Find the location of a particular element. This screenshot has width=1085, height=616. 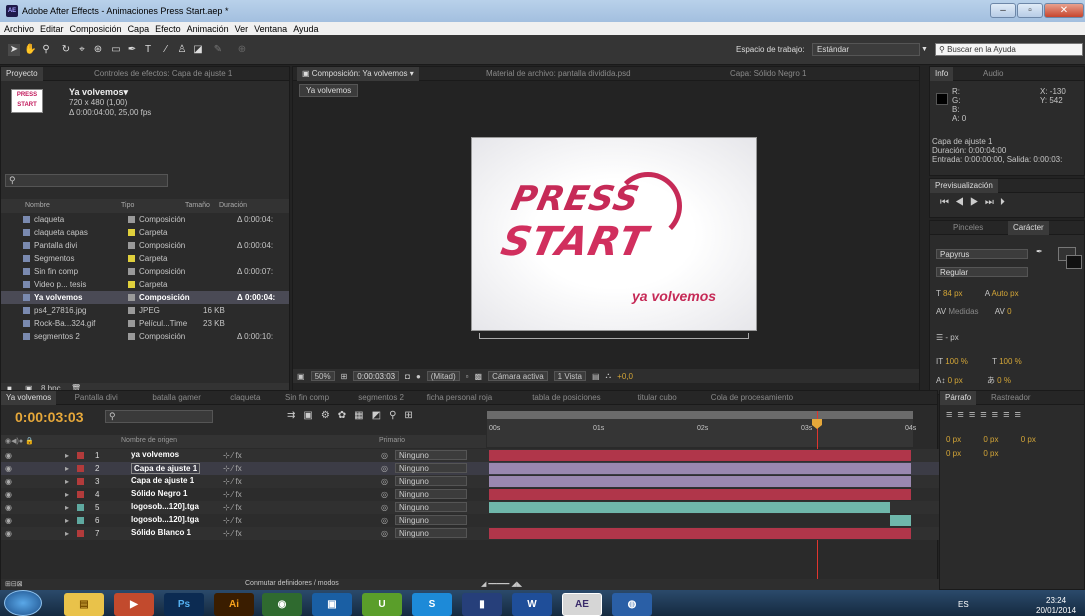

skype-taskbar-icon: S is located at coordinates (432, 604).